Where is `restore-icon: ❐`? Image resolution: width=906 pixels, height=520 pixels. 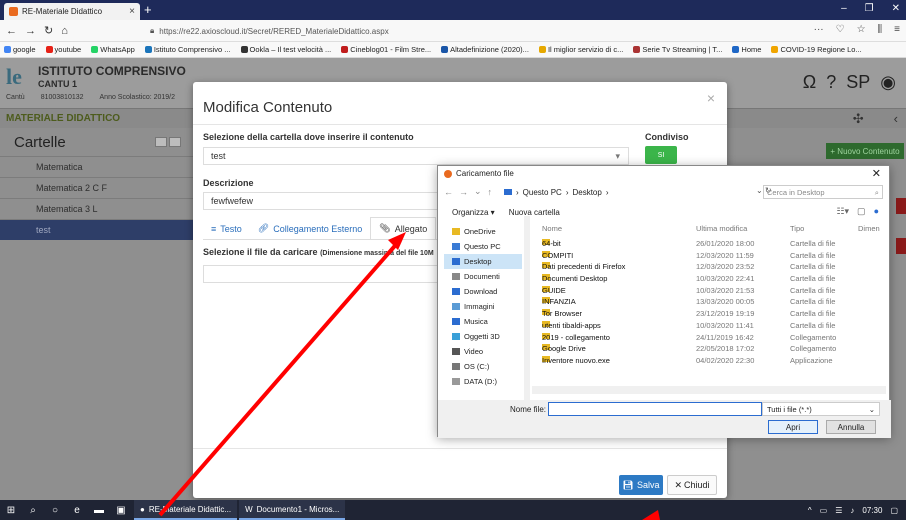 restore-icon: ❐ is located at coordinates (869, 8).